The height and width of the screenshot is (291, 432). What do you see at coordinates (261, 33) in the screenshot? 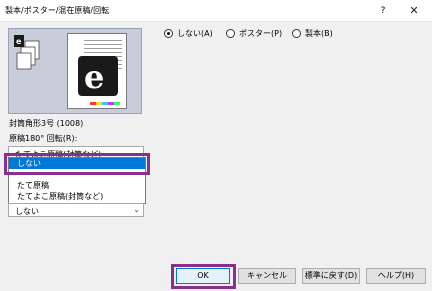
I see `radio-poster-label: ポスター(P)` at bounding box center [261, 33].